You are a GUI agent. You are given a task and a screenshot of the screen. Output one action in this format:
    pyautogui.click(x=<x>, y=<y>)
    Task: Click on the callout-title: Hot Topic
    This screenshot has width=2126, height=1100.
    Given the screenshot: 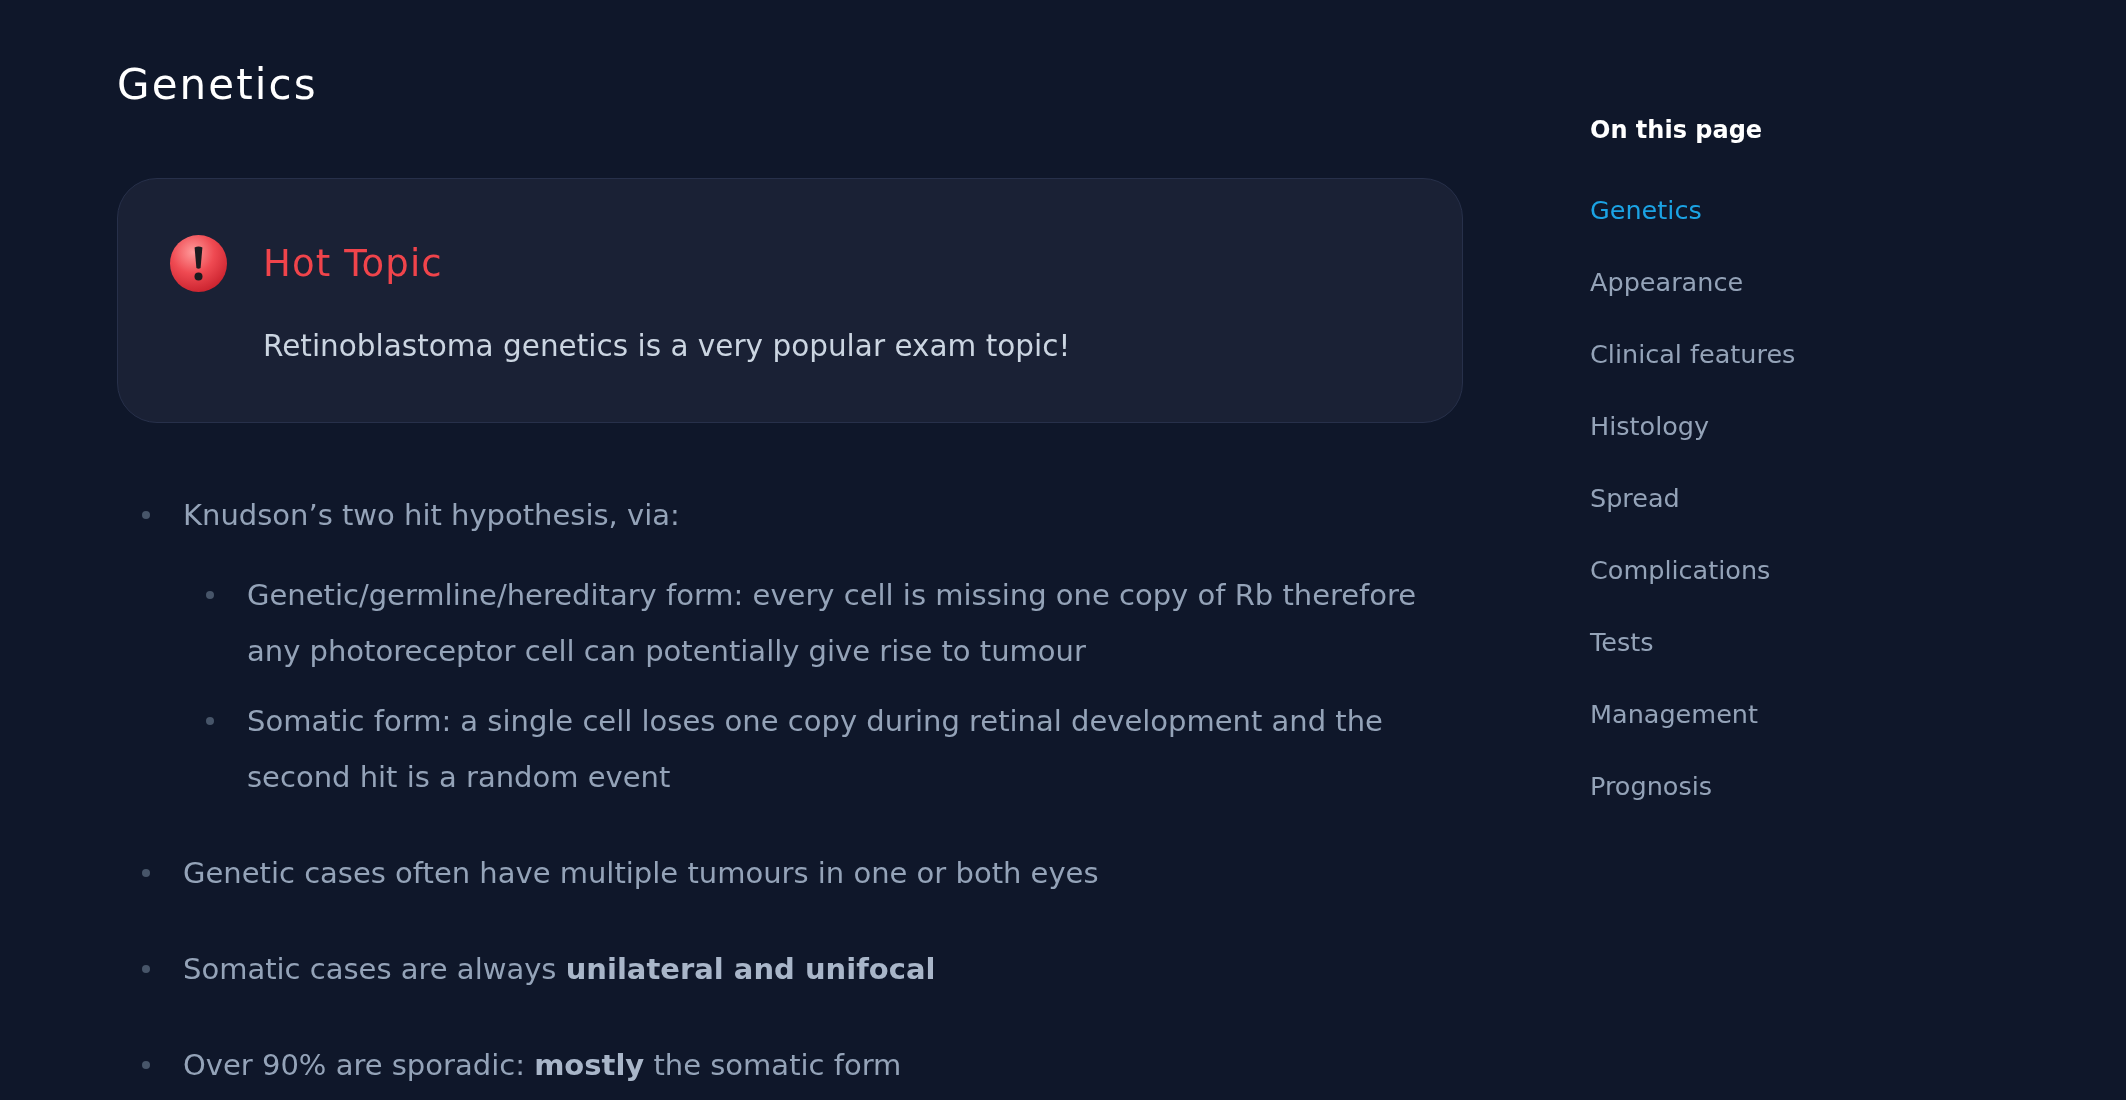 What is the action you would take?
    pyautogui.click(x=353, y=263)
    